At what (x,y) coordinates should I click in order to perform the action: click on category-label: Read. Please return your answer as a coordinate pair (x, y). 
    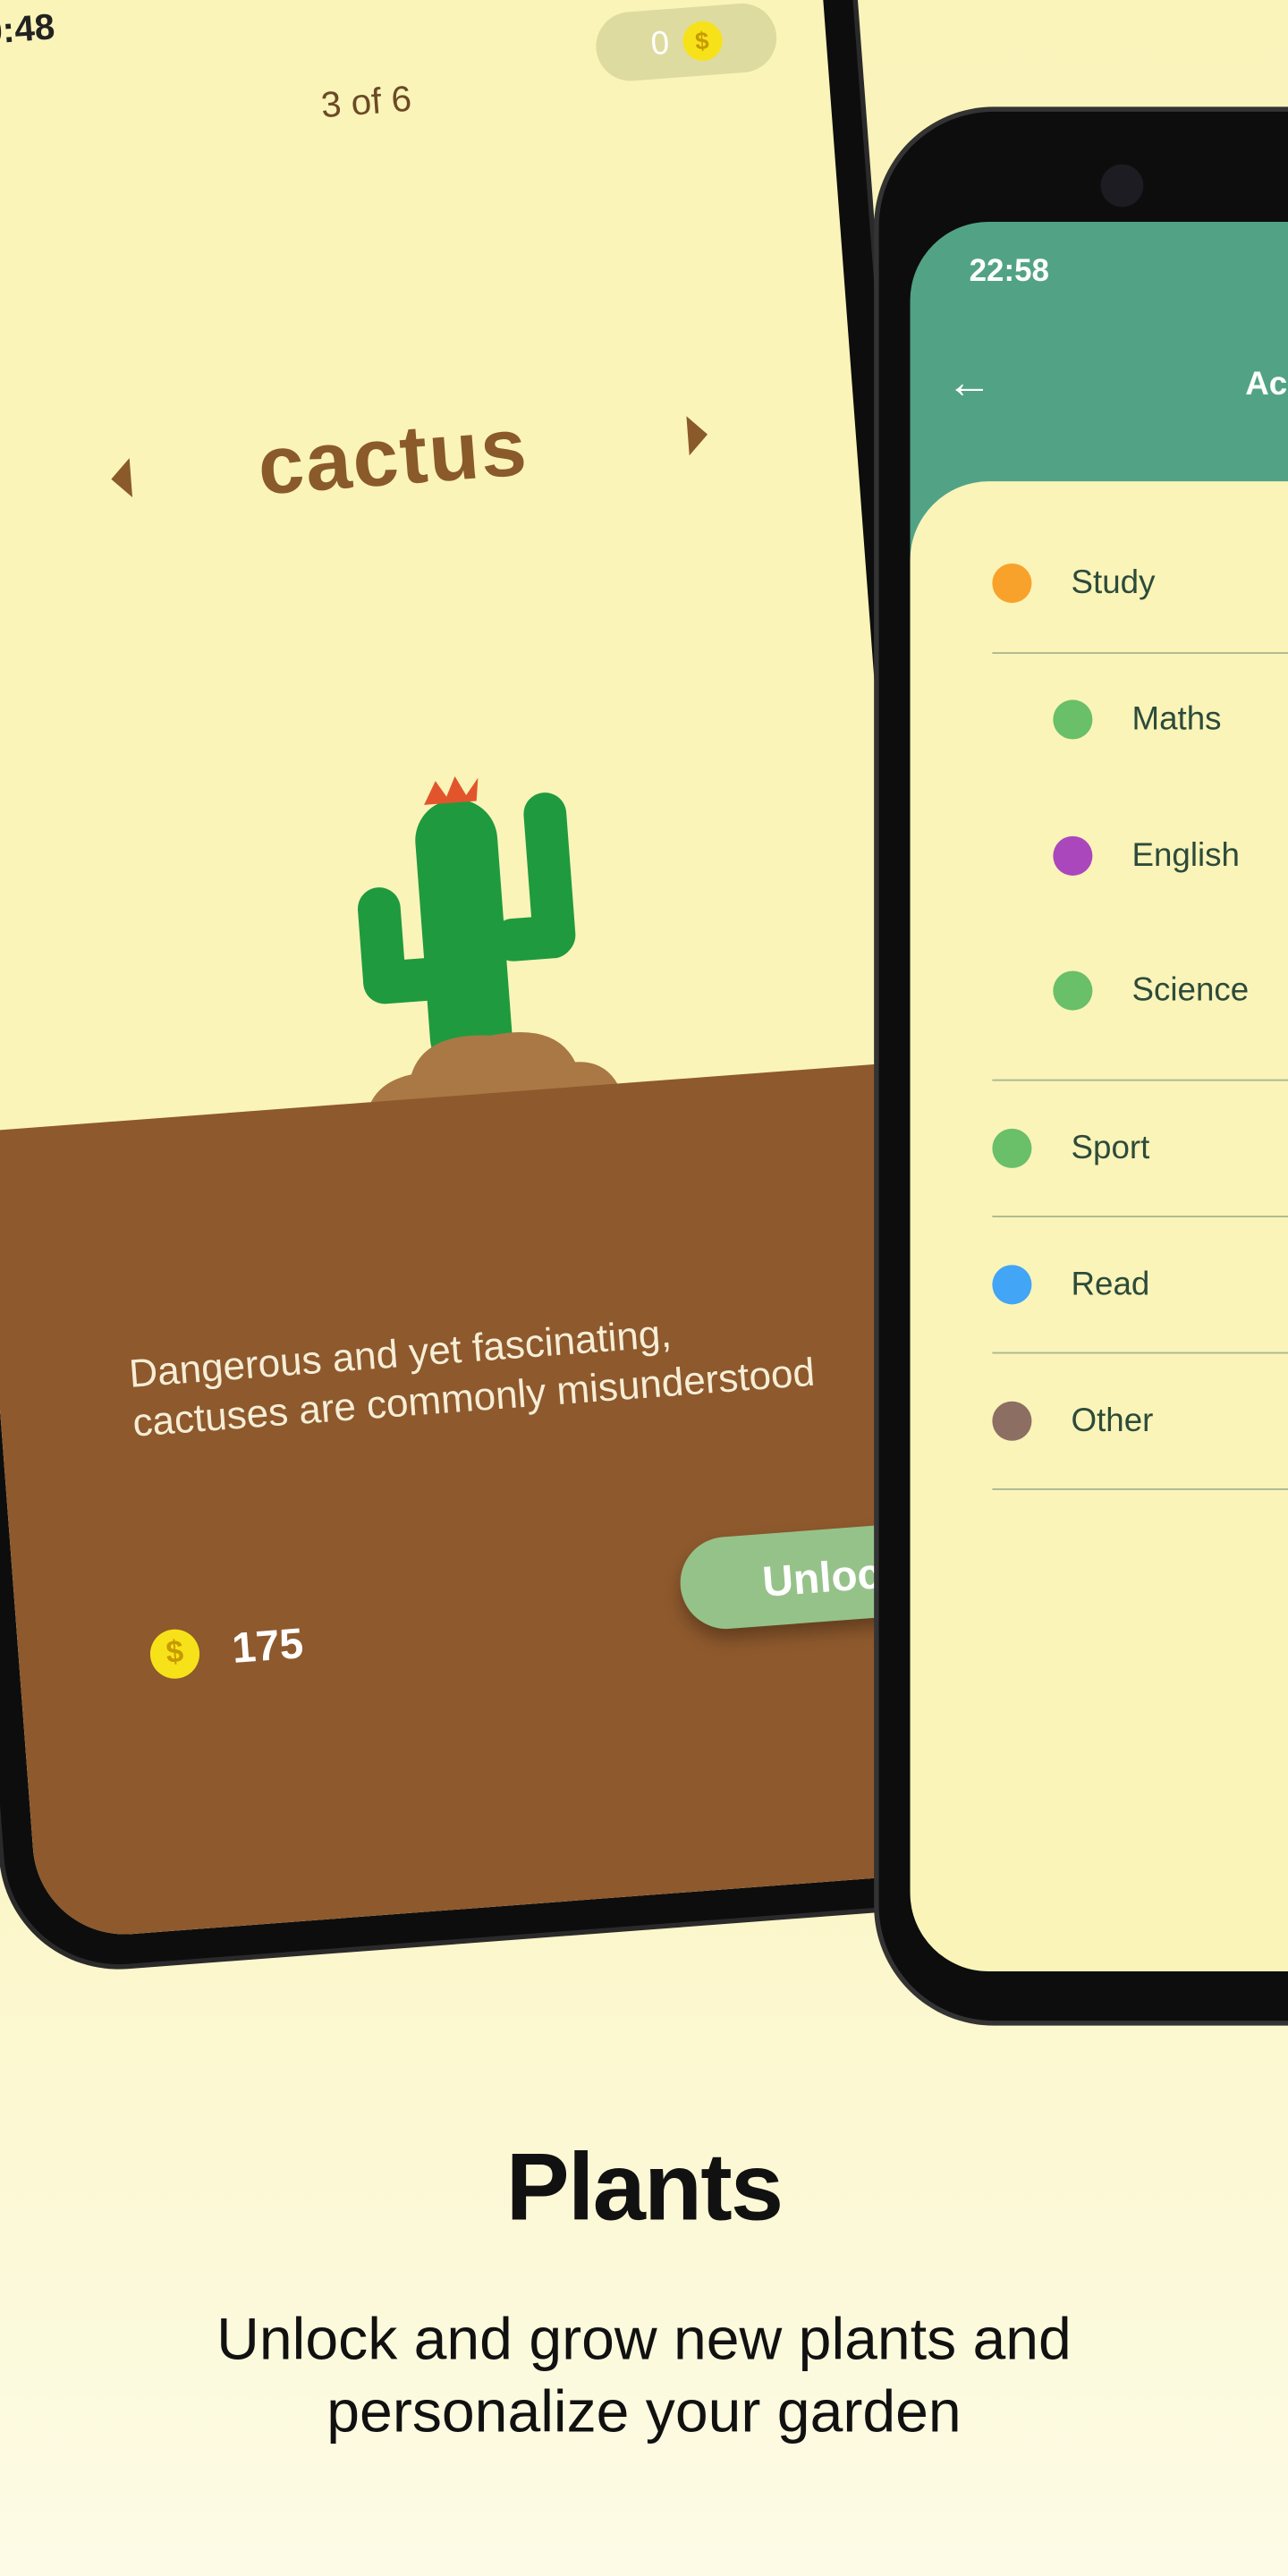
    Looking at the image, I should click on (1110, 1284).